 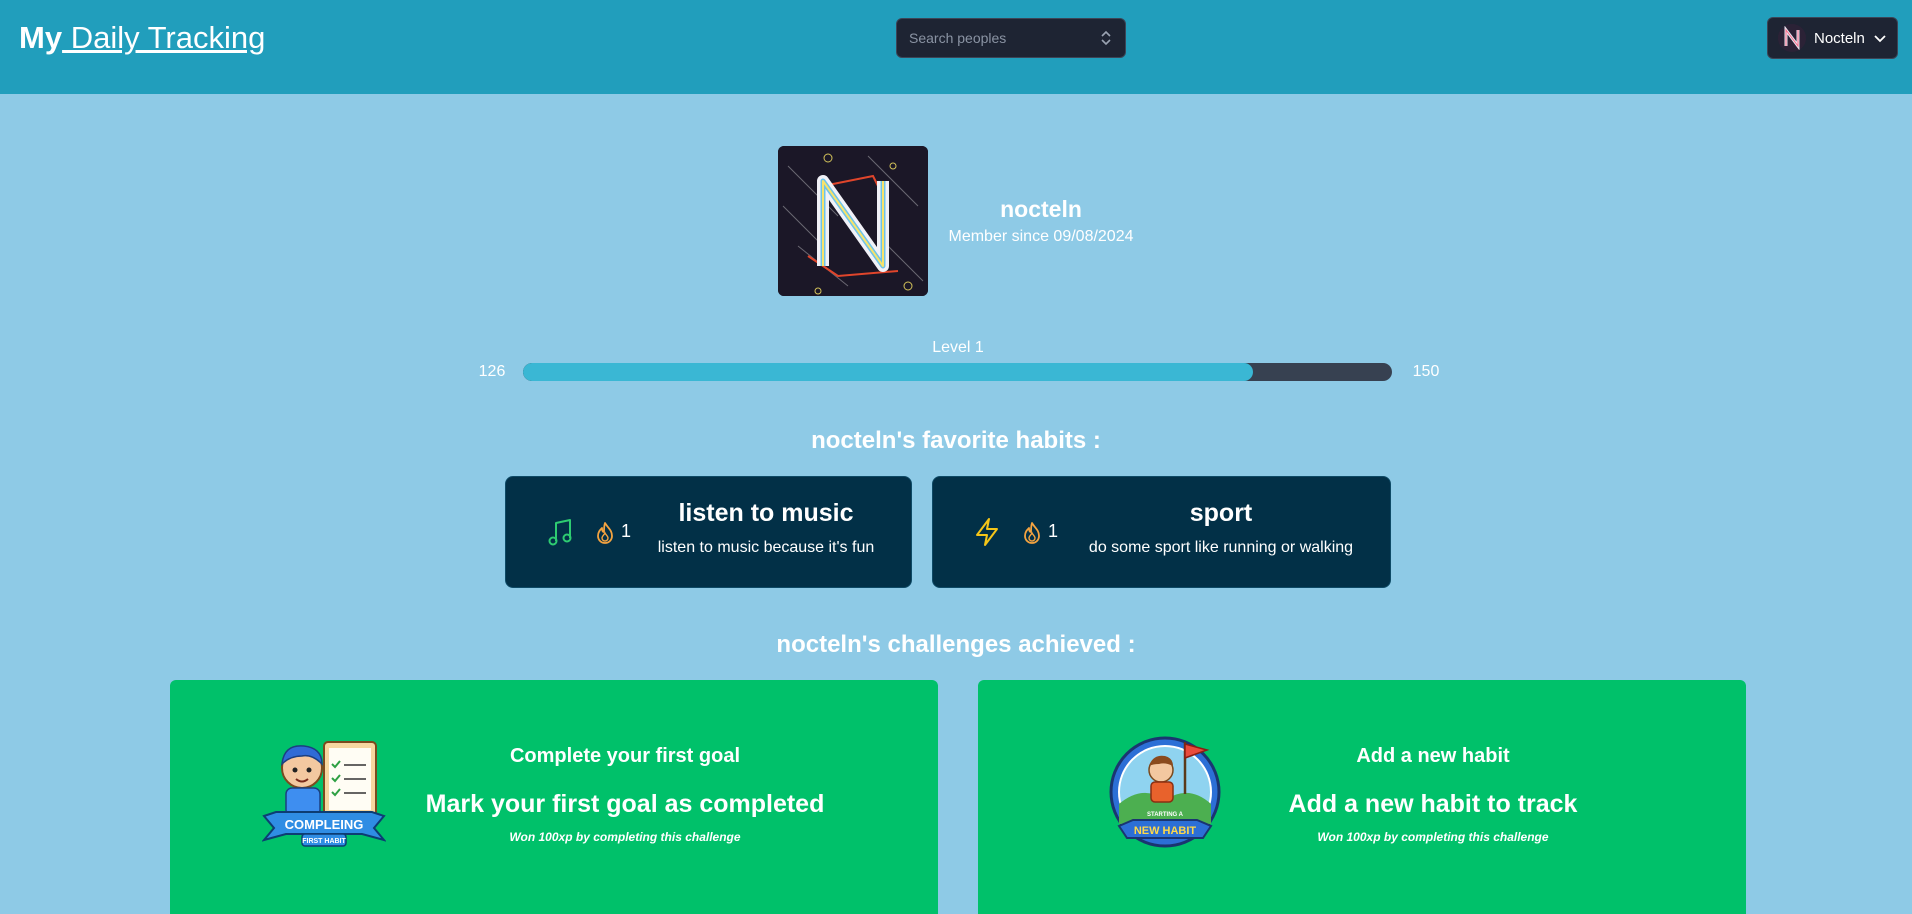 I want to click on profile-avatar, so click(x=853, y=221).